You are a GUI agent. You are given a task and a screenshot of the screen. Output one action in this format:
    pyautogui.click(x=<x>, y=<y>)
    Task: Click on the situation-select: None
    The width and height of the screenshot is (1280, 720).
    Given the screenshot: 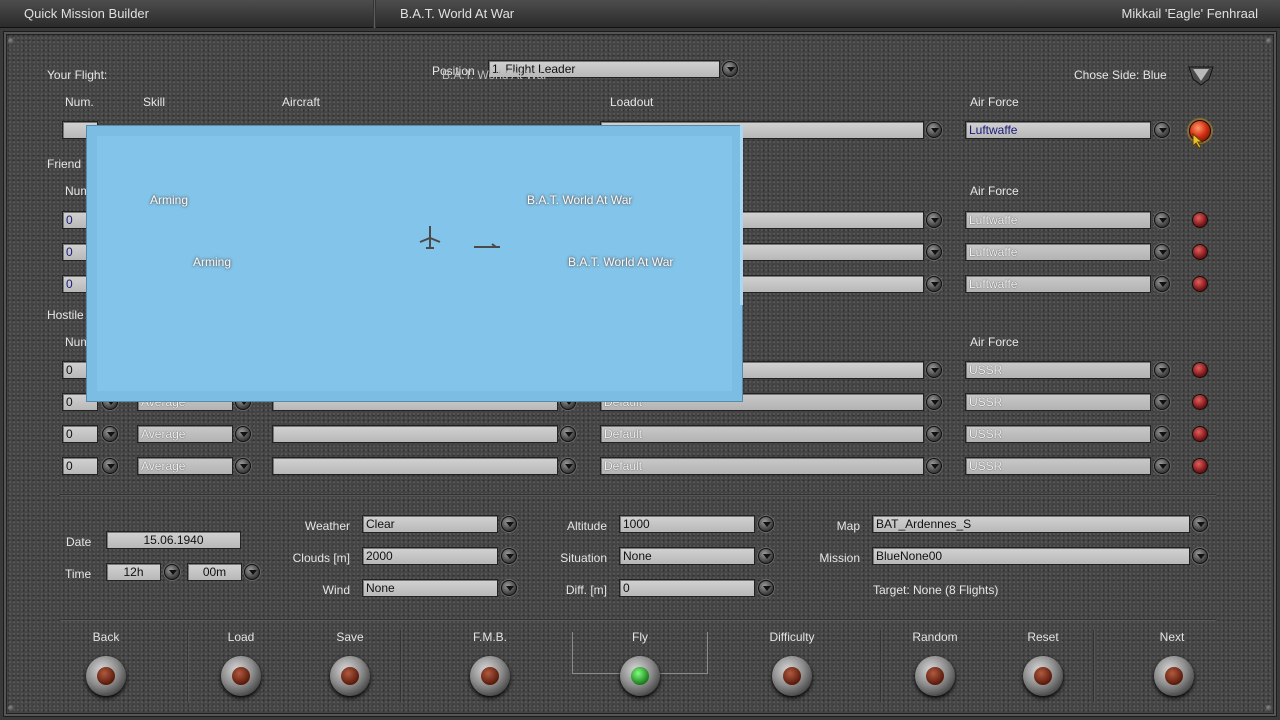 What is the action you would take?
    pyautogui.click(x=687, y=556)
    